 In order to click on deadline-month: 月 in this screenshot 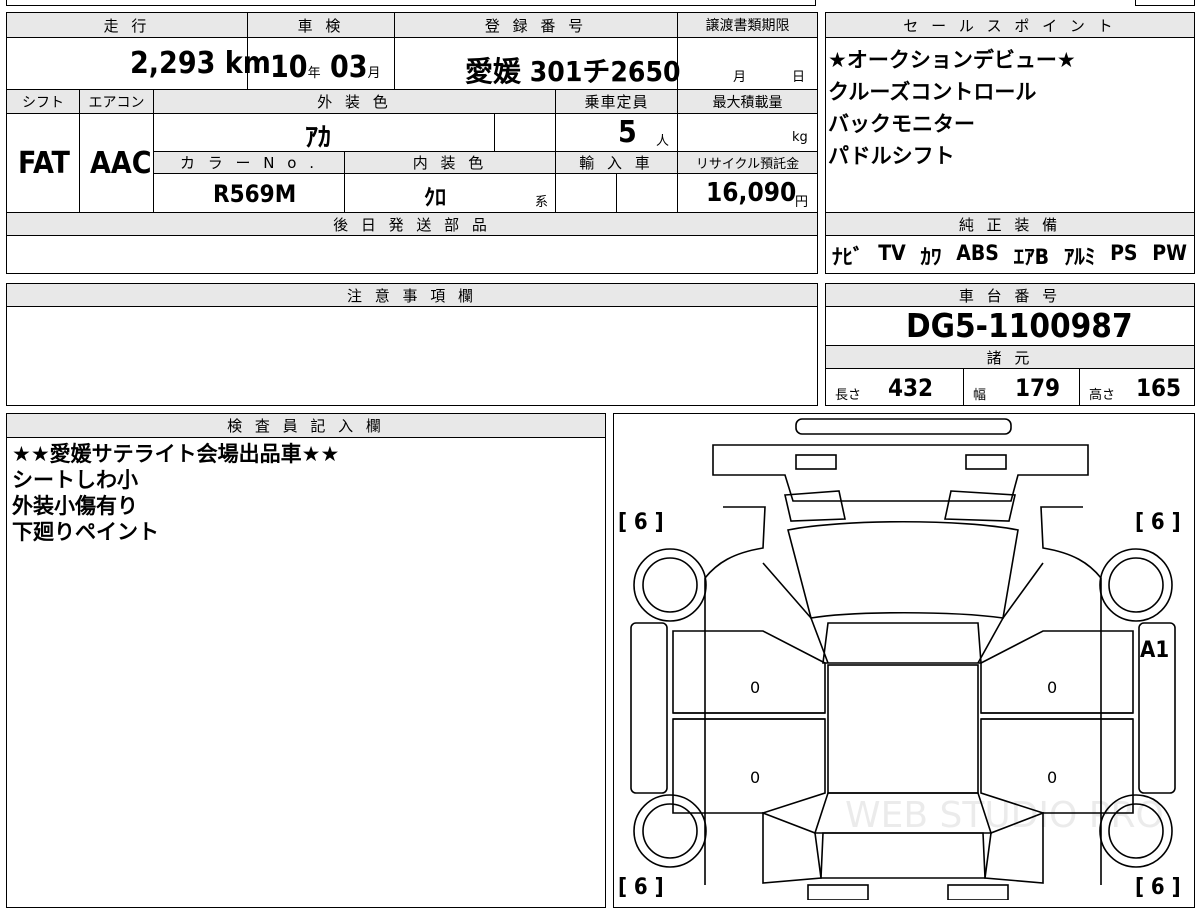, I will do `click(740, 77)`.